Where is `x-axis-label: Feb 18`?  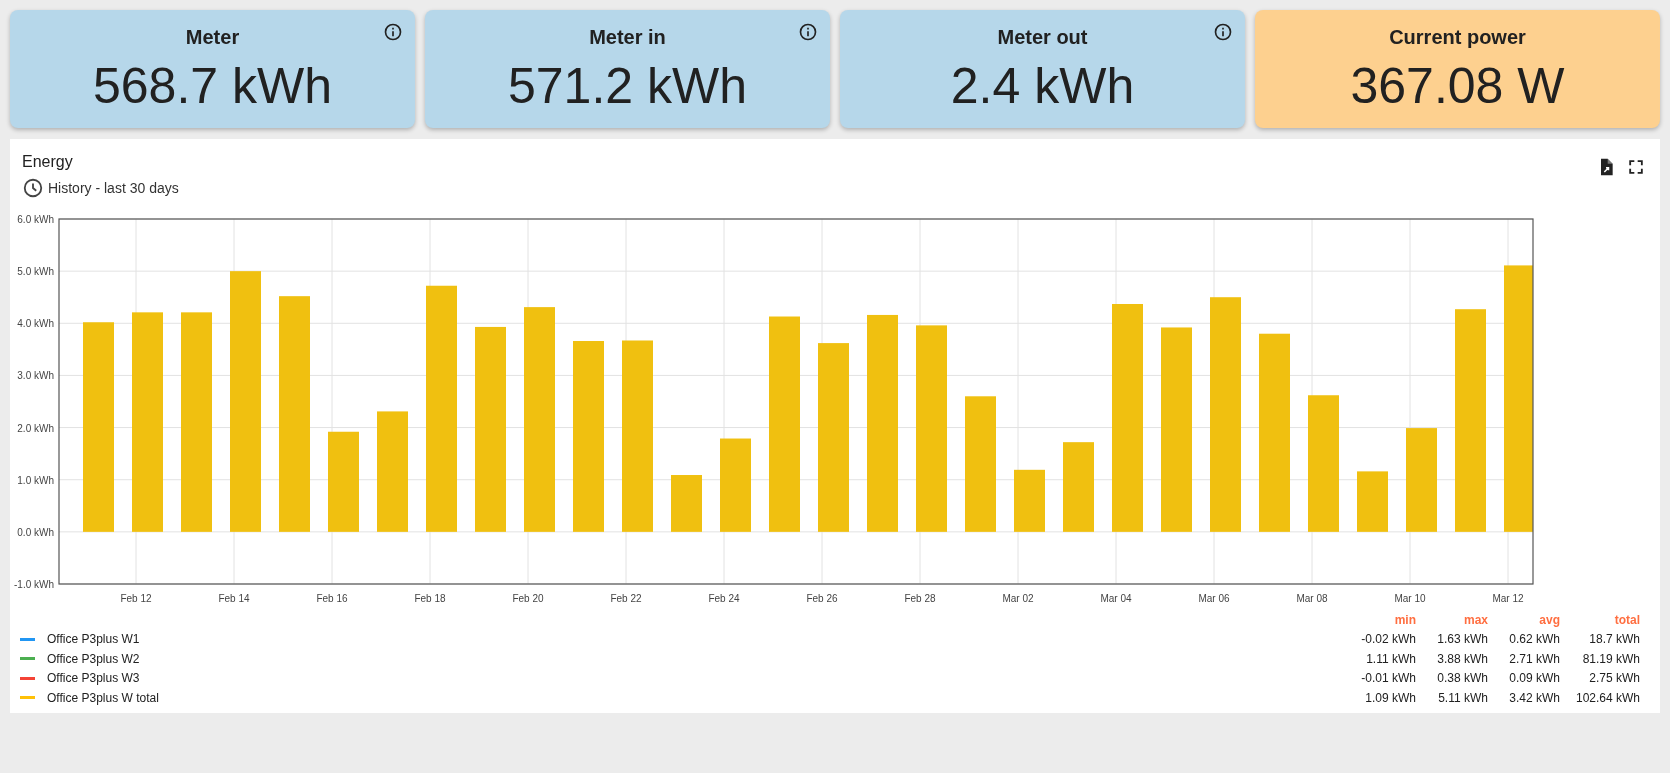
x-axis-label: Feb 18 is located at coordinates (430, 598).